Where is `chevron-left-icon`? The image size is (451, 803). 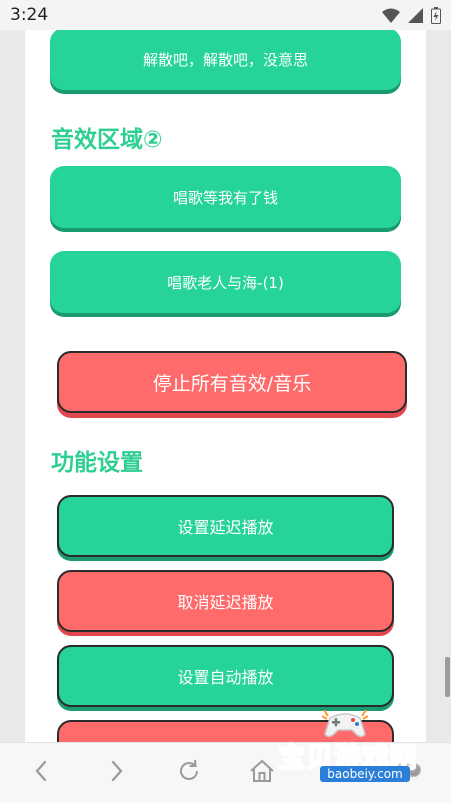
chevron-left-icon is located at coordinates (42, 771).